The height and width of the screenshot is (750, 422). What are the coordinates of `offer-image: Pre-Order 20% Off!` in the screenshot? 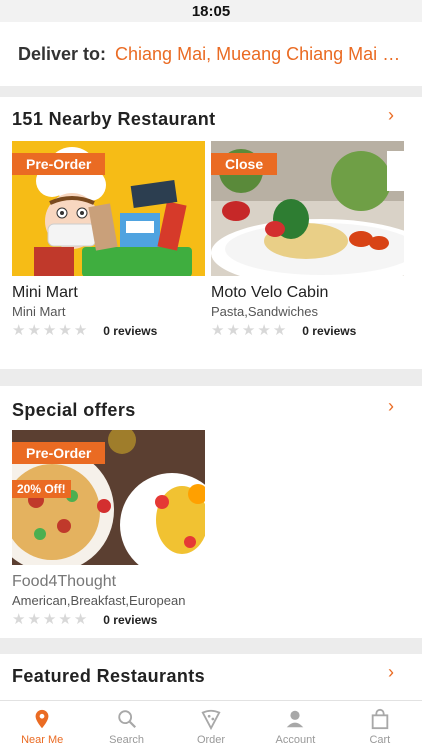 It's located at (108, 497).